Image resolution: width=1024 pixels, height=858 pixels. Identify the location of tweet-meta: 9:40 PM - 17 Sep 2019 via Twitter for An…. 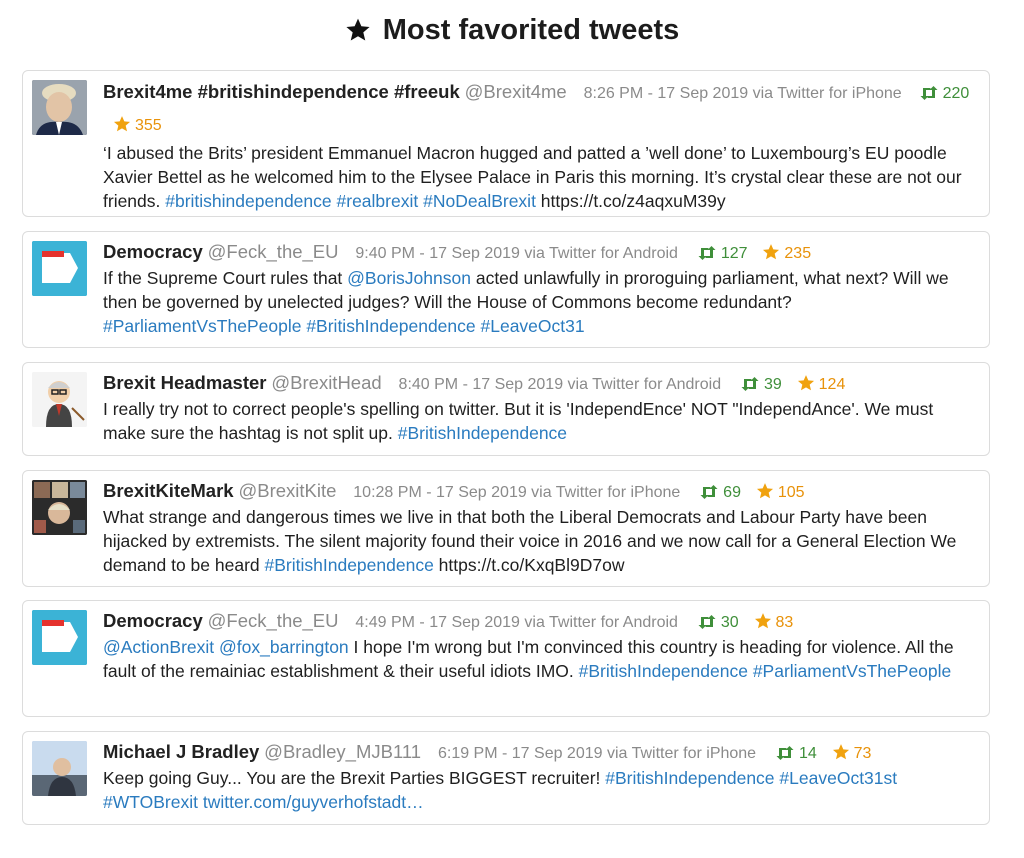
(516, 253).